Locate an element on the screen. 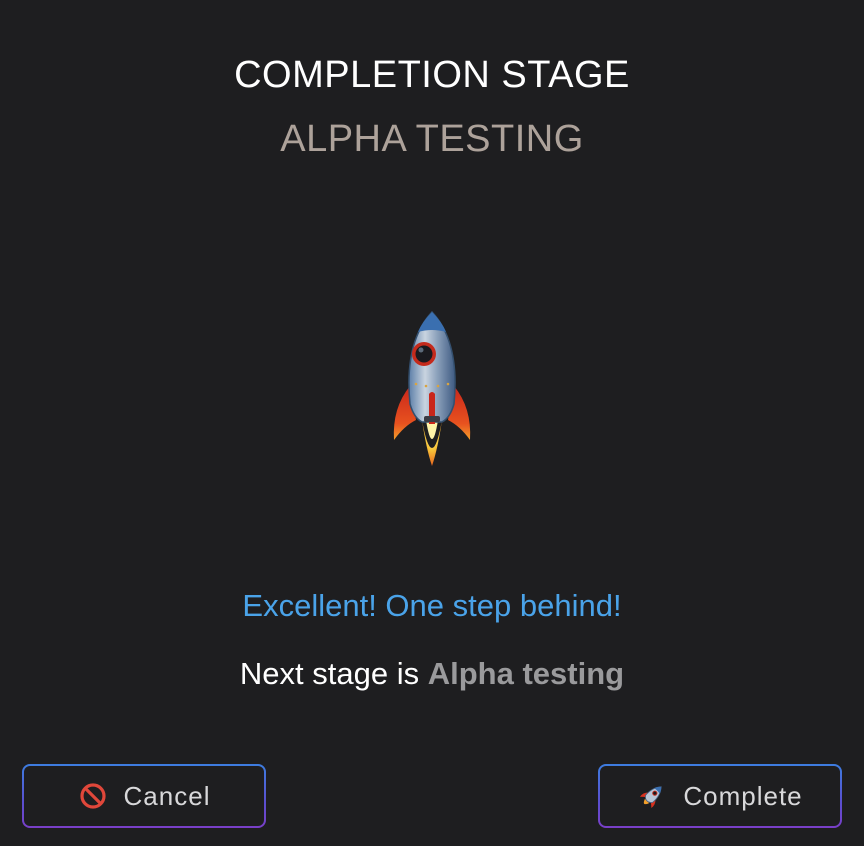  cancel-button-label: Cancel is located at coordinates (167, 795).